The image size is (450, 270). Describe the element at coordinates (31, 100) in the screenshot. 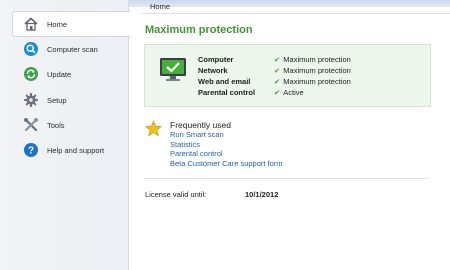

I see `gear-icon` at that location.